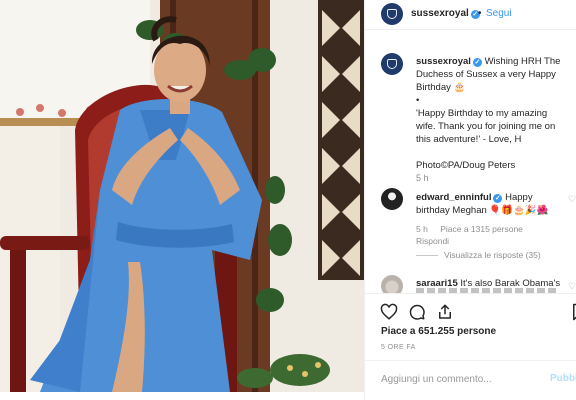 Image resolution: width=576 pixels, height=400 pixels. I want to click on view-replies-label: Visualizza le risposte (35), so click(492, 255).